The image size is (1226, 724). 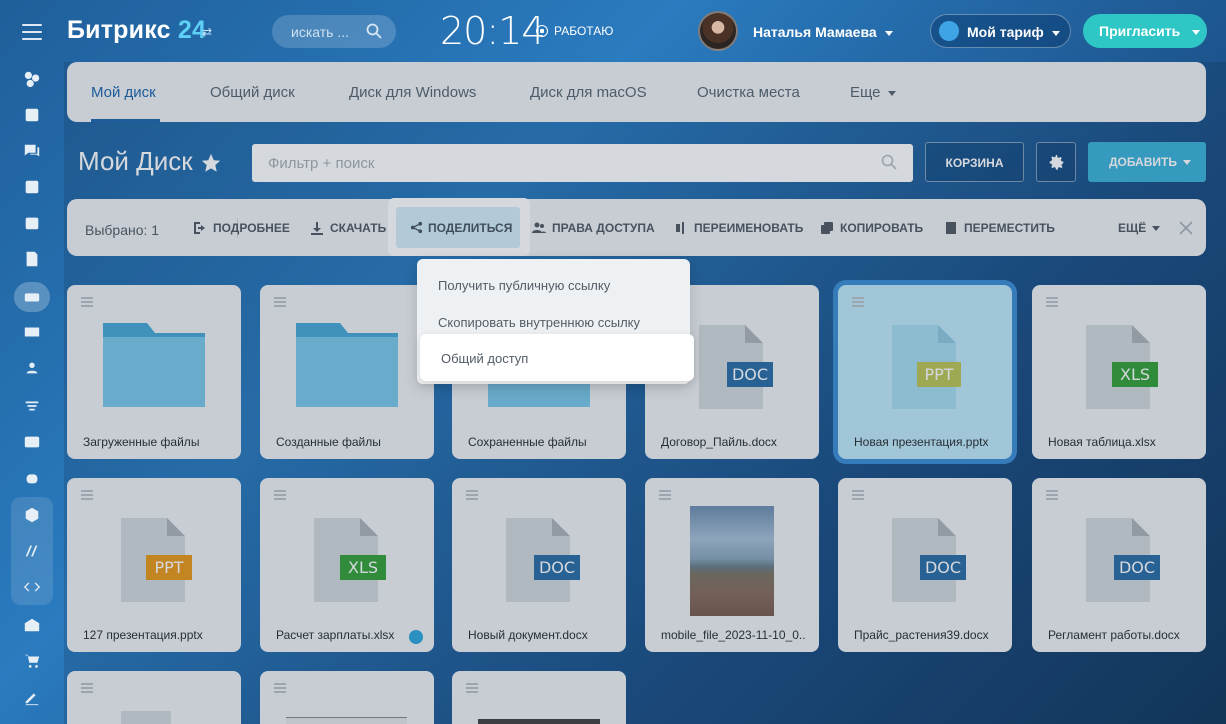 I want to click on filter-search-input: Фильтр + поиск, so click(x=582, y=163).